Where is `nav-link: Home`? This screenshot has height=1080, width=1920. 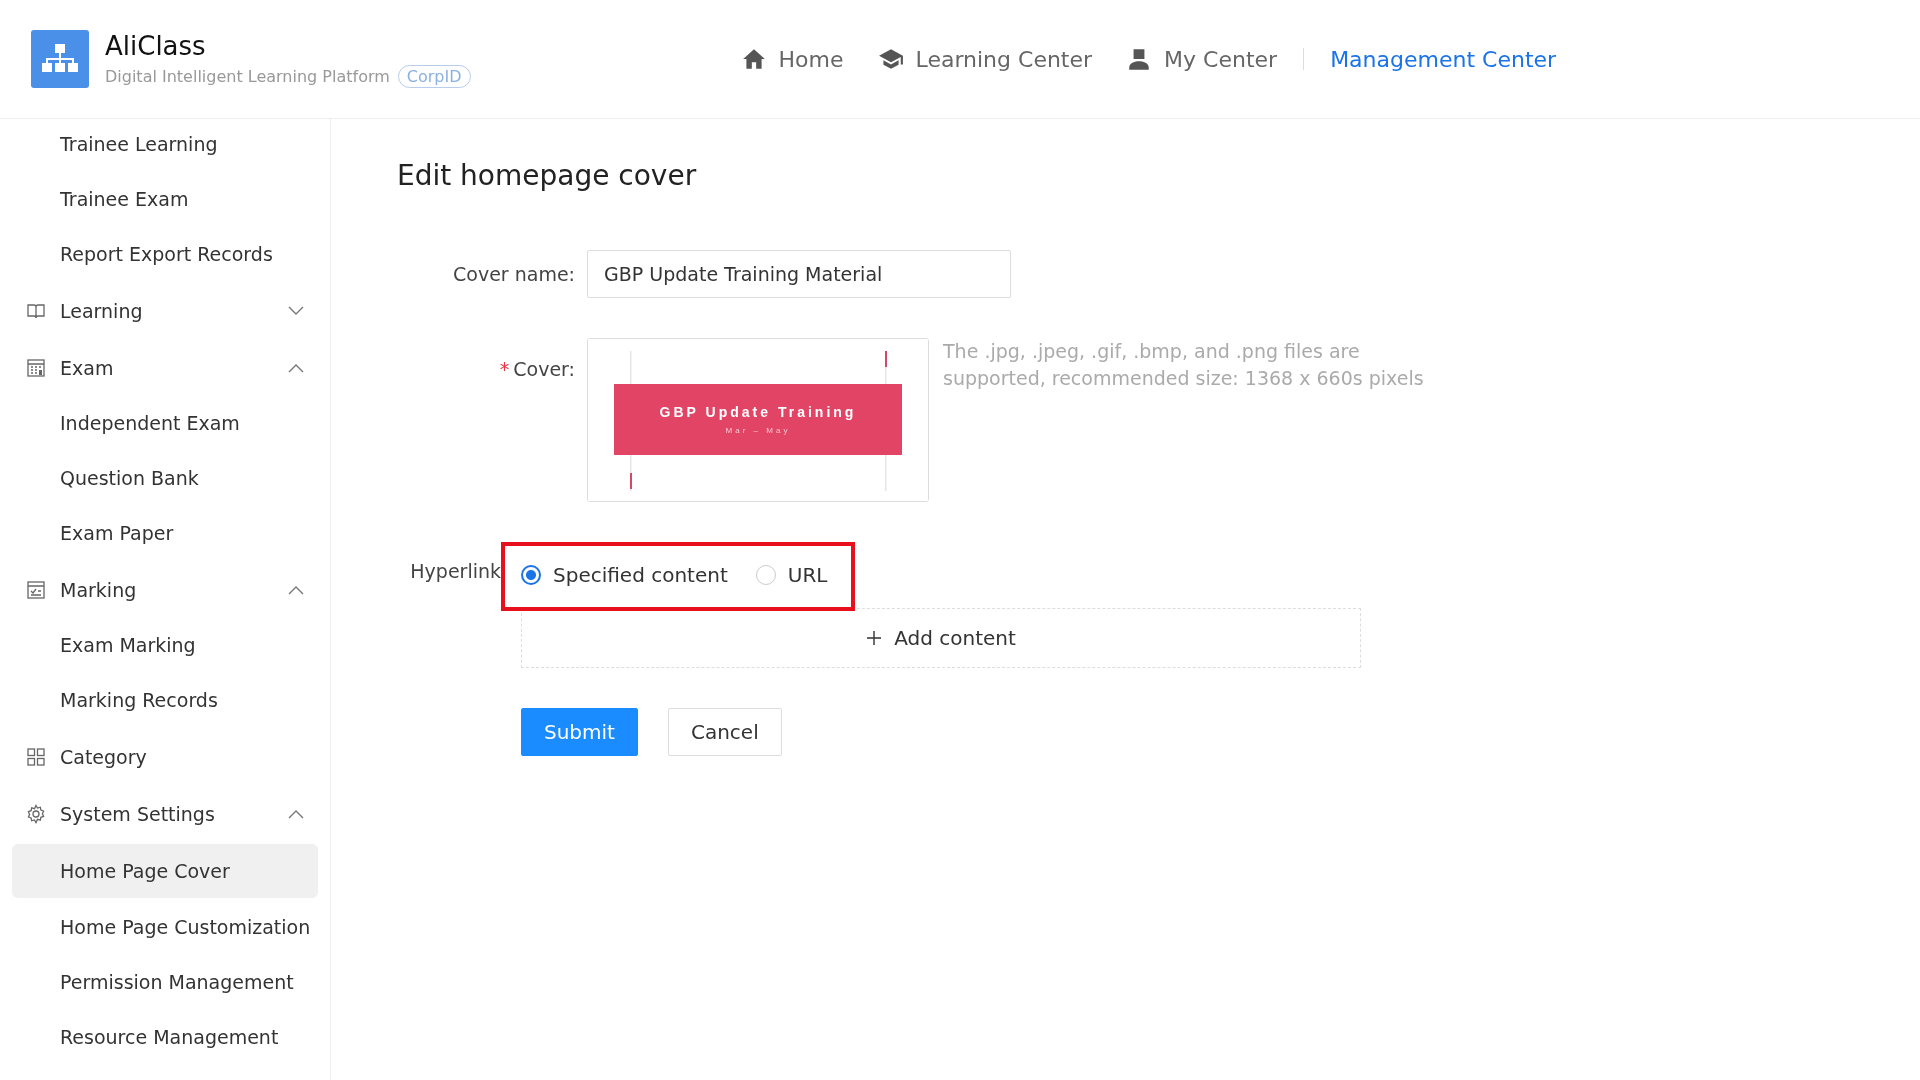 nav-link: Home is located at coordinates (792, 59).